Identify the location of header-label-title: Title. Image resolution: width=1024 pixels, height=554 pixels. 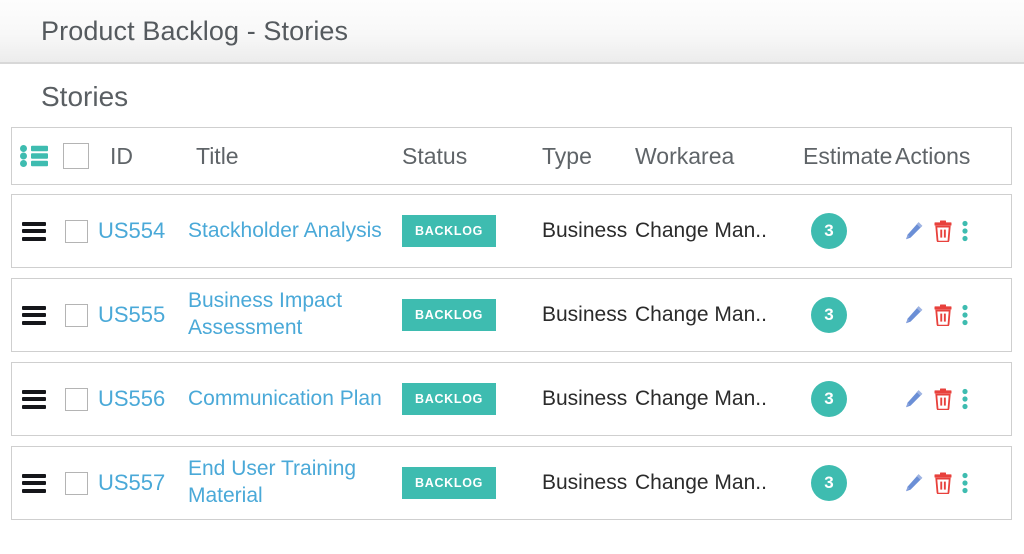
(217, 155).